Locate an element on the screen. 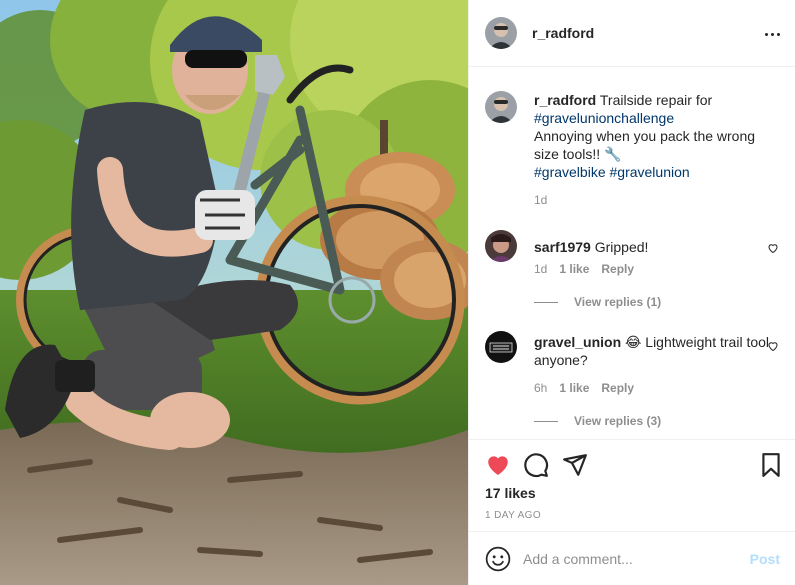  hashtag-gravelunion: #gravelunion is located at coordinates (650, 172).